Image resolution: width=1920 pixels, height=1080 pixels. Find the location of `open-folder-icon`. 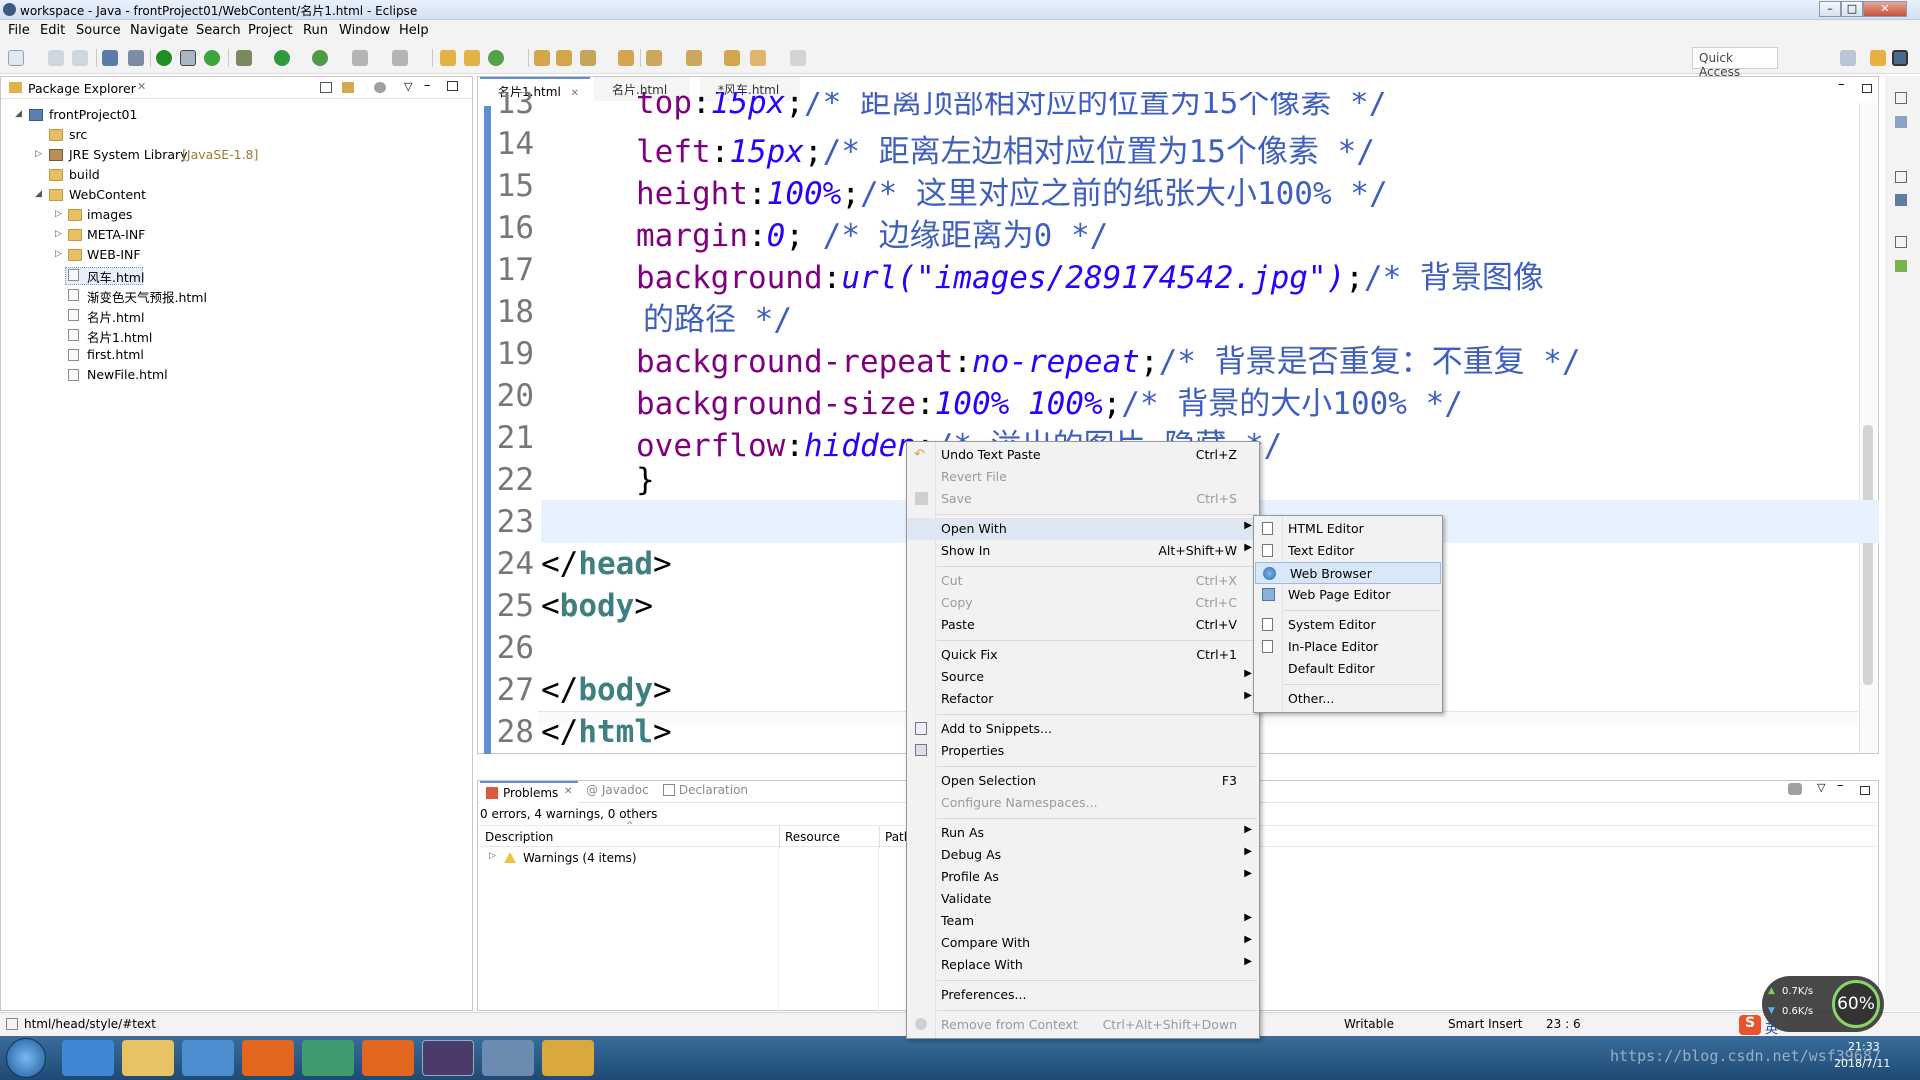

open-folder-icon is located at coordinates (564, 58).